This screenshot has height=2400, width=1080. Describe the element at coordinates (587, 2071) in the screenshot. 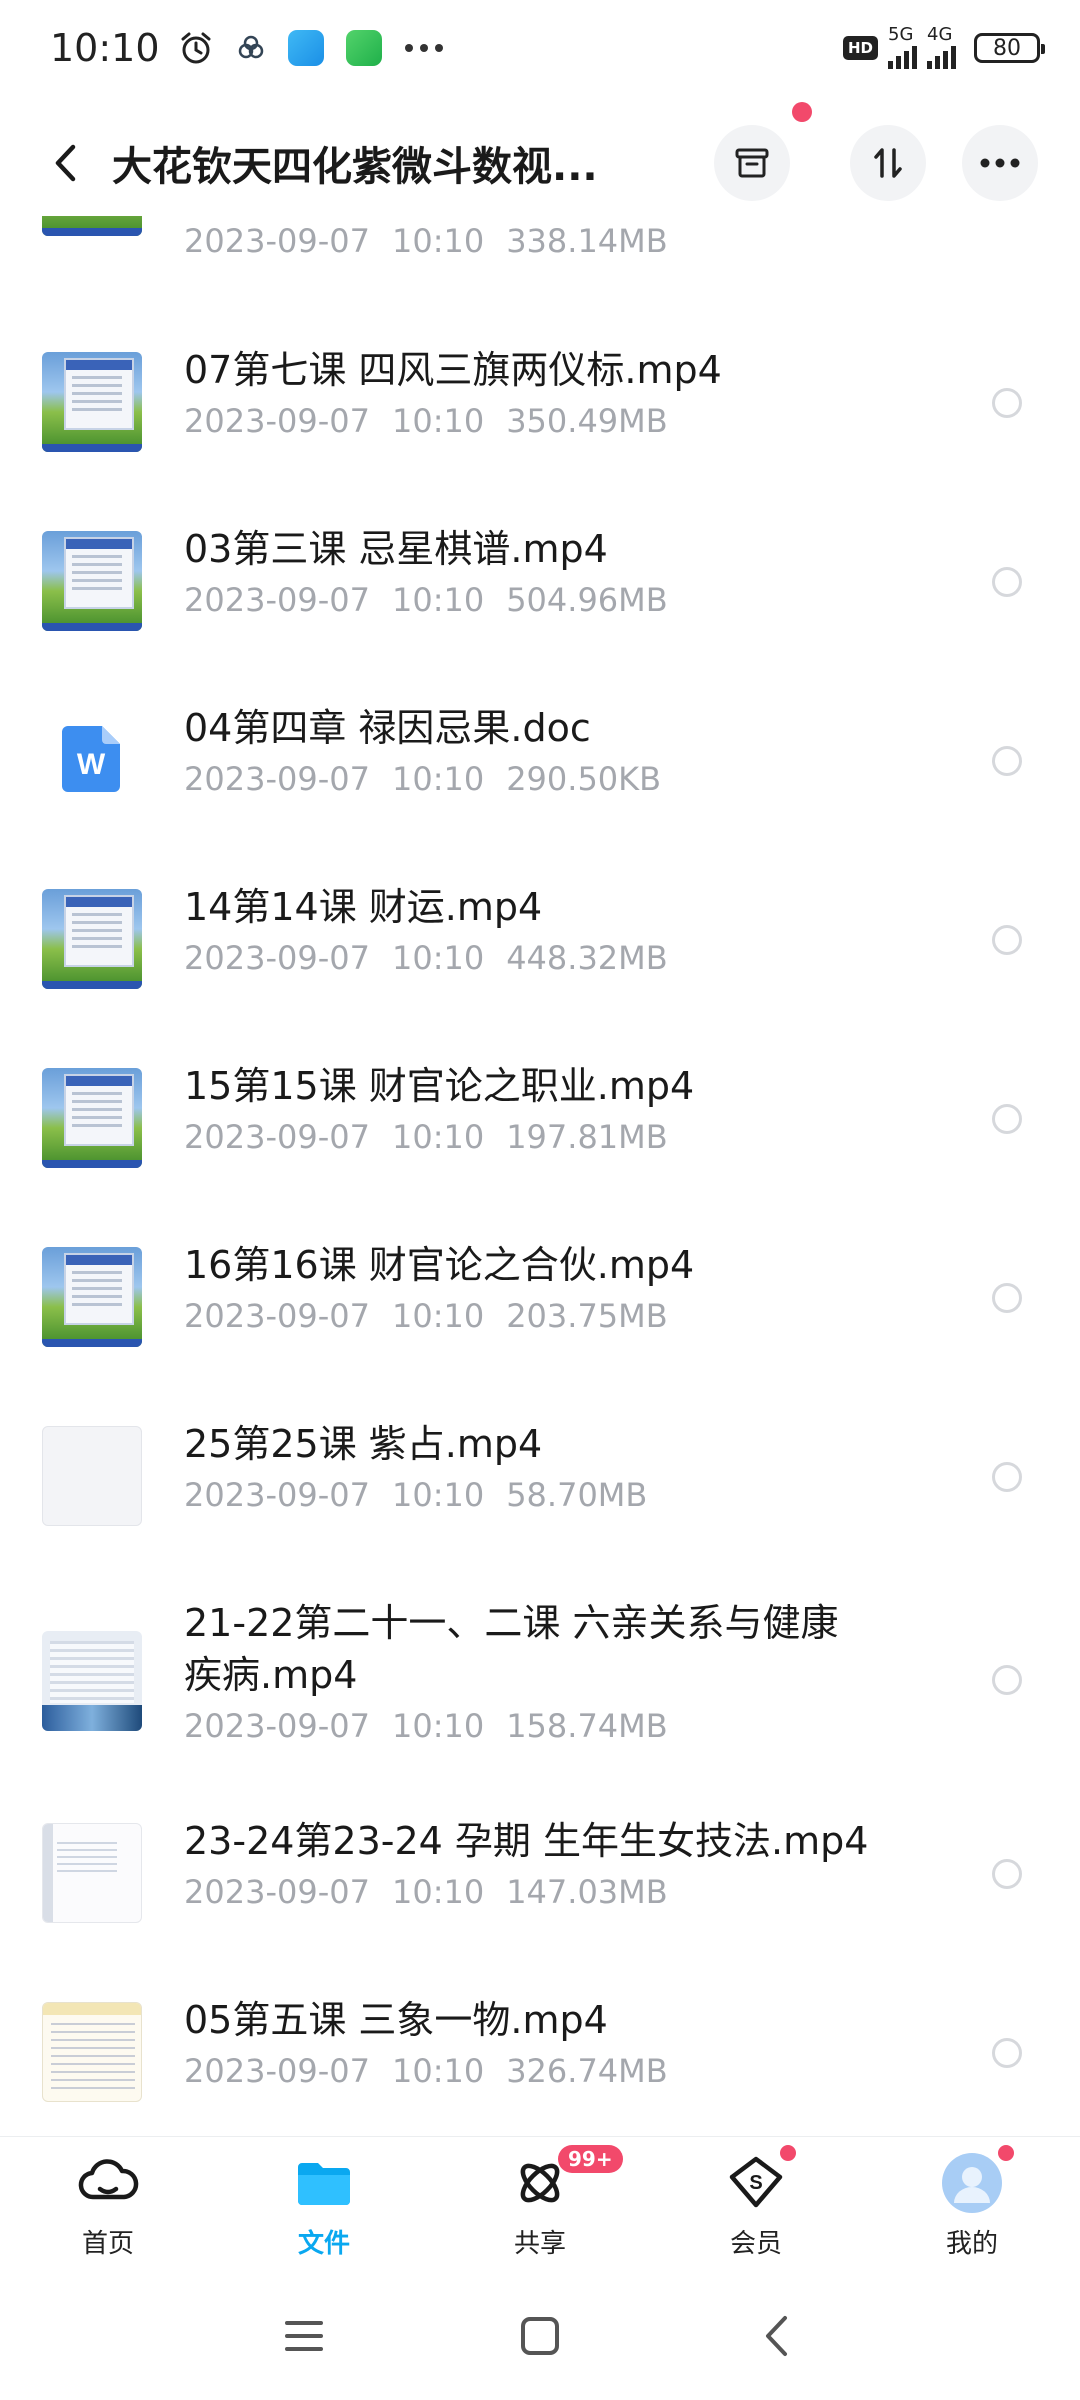

I see `file-size: 326.74MB` at that location.